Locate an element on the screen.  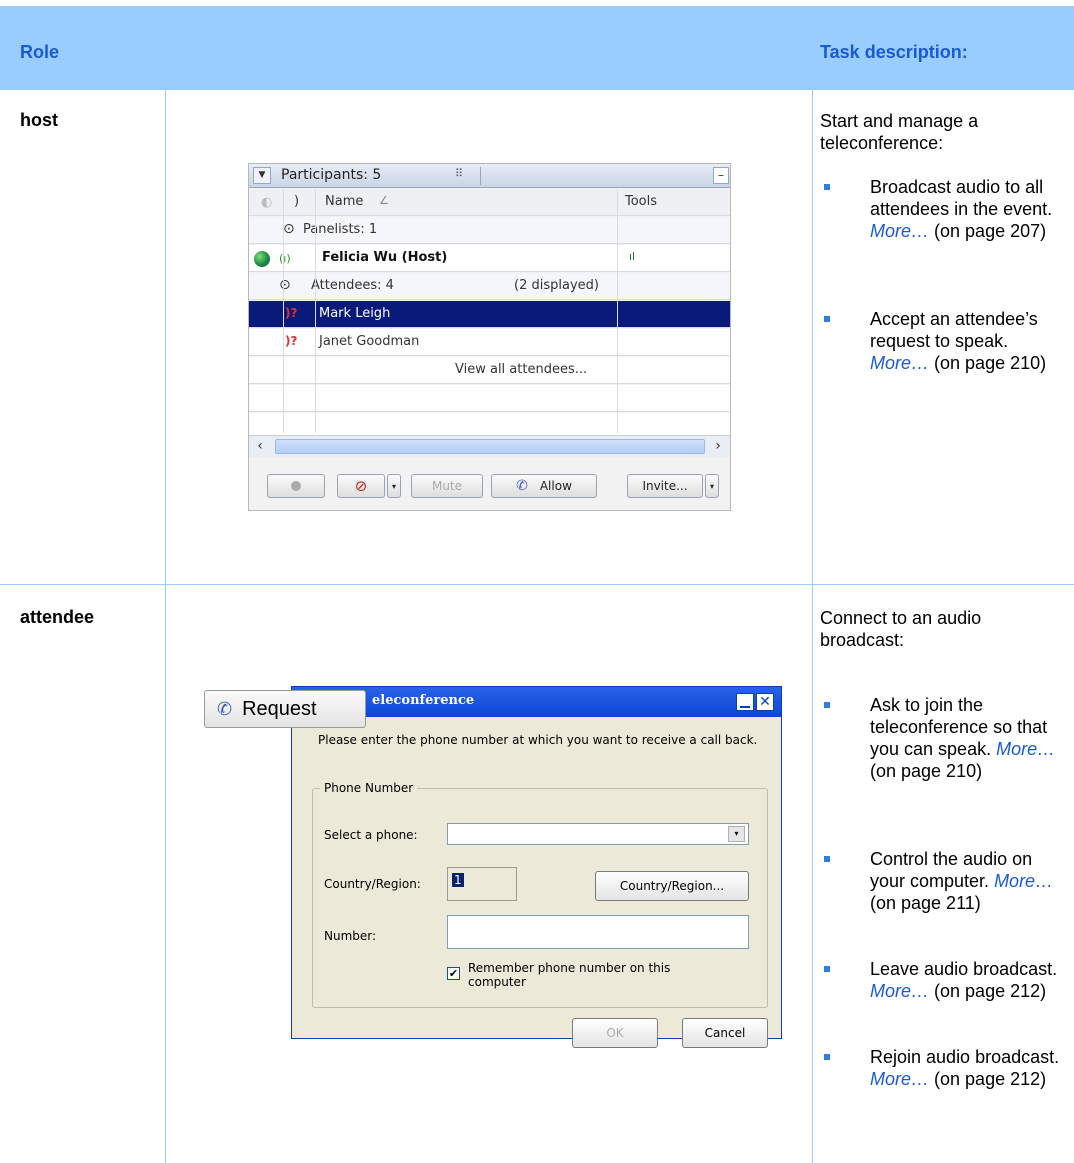
globe-icon is located at coordinates (262, 259).